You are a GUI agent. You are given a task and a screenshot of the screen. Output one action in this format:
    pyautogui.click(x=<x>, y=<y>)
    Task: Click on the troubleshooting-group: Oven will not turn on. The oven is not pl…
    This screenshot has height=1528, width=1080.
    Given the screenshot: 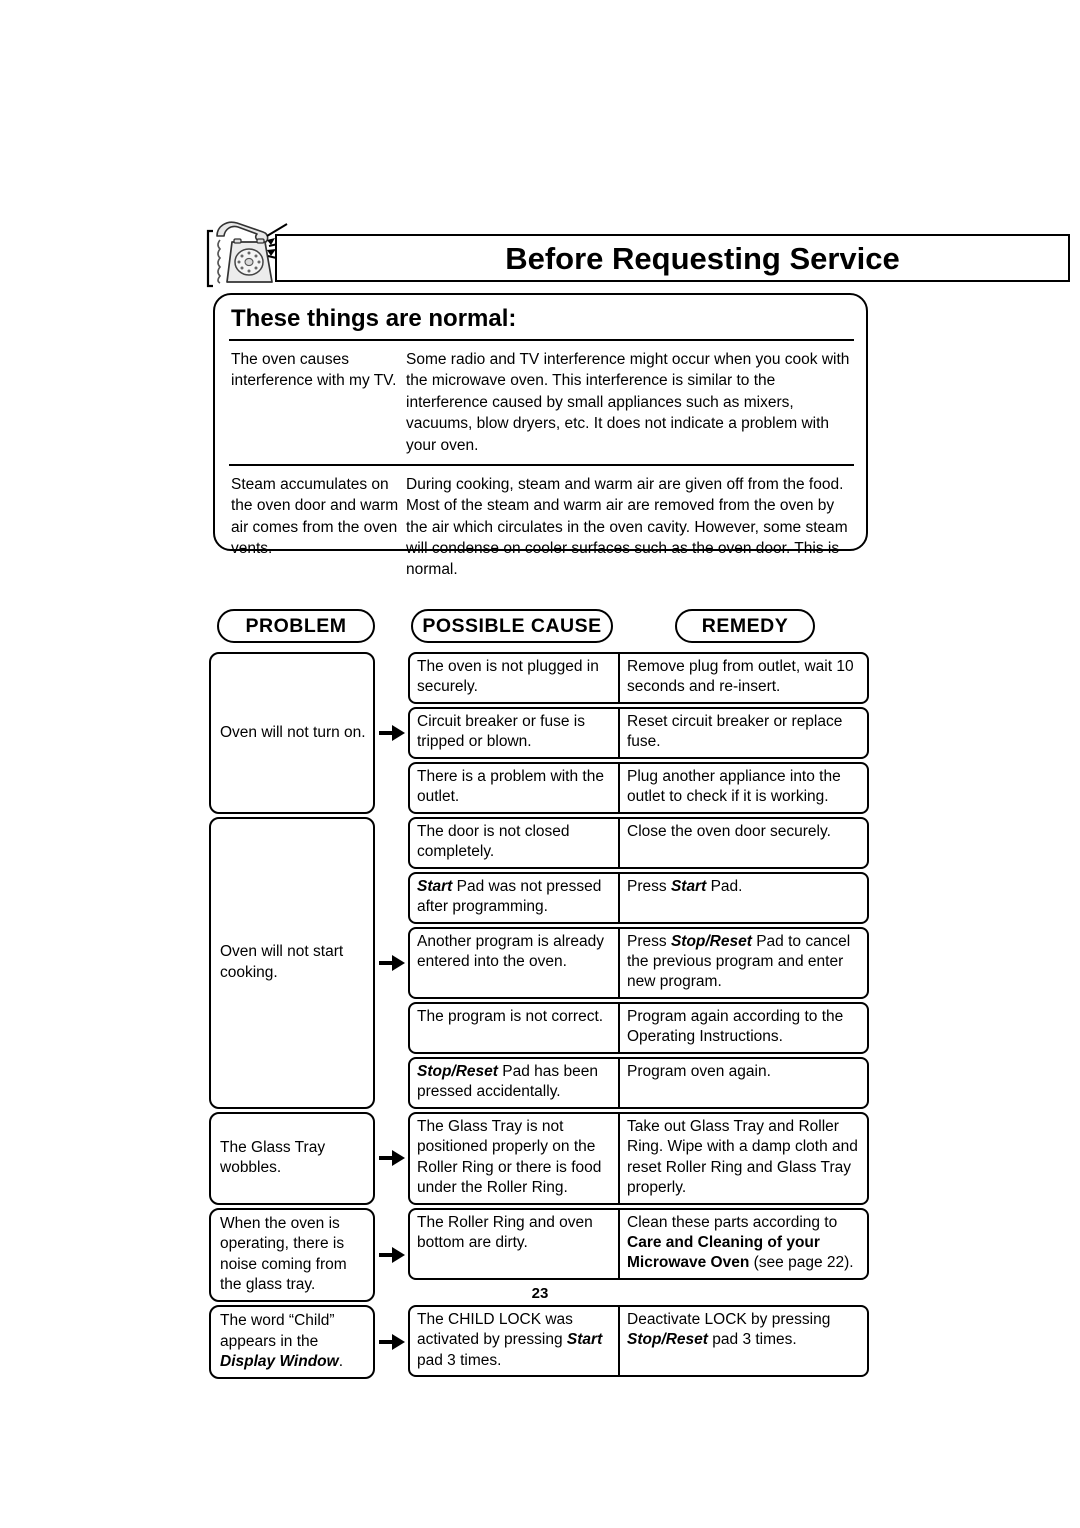 What is the action you would take?
    pyautogui.click(x=539, y=733)
    